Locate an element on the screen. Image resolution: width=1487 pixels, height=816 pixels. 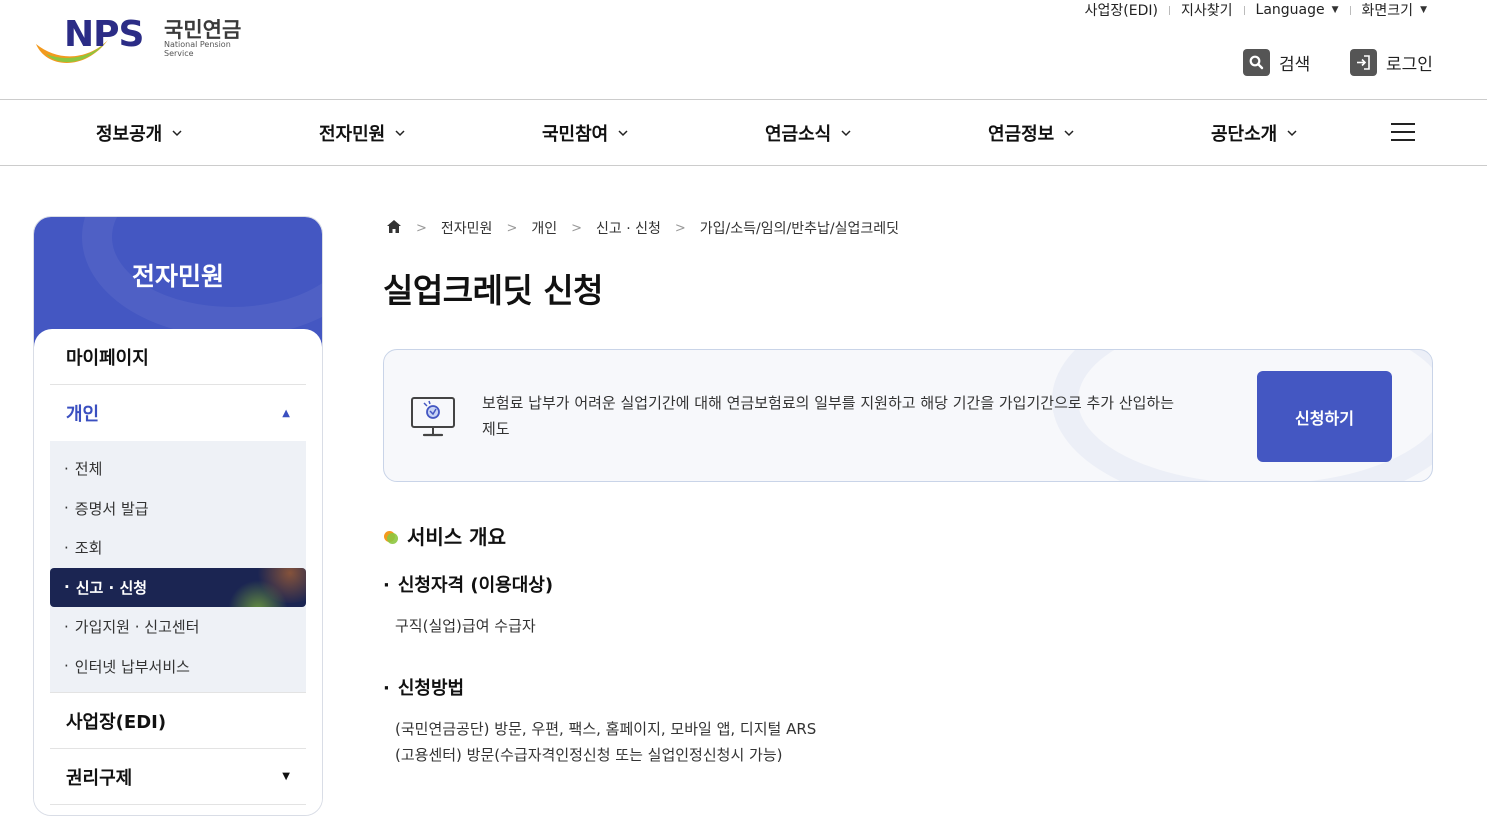
login-icon is located at coordinates (1363, 62).